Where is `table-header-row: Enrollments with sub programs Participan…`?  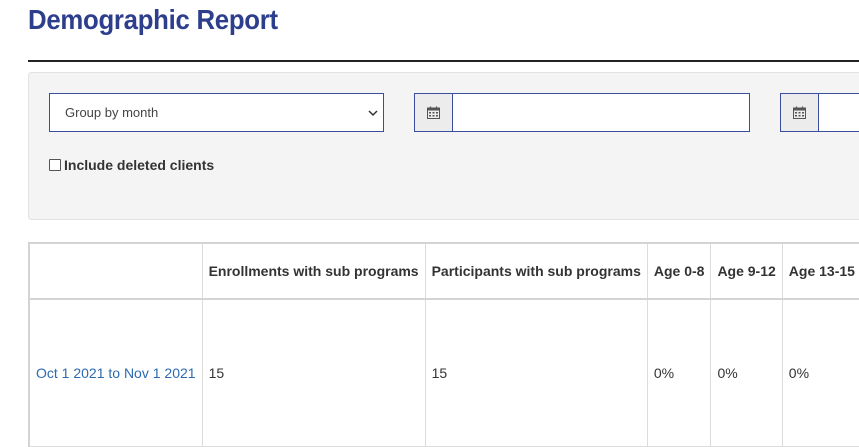
table-header-row: Enrollments with sub programs Participan… is located at coordinates (443, 271).